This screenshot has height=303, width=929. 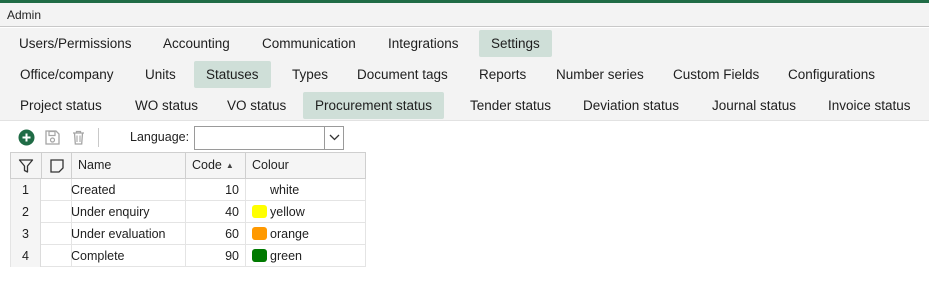 I want to click on tab-vo-status: VO status, so click(x=256, y=105).